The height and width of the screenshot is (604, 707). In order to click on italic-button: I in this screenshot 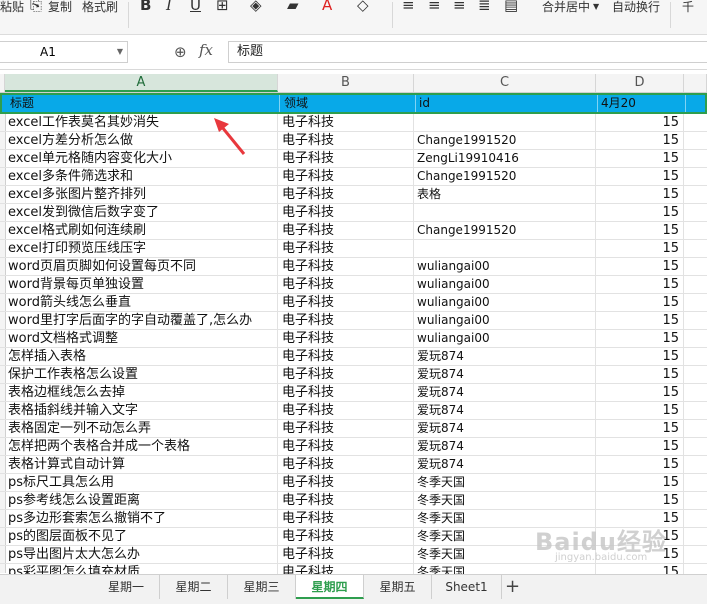, I will do `click(169, 6)`.